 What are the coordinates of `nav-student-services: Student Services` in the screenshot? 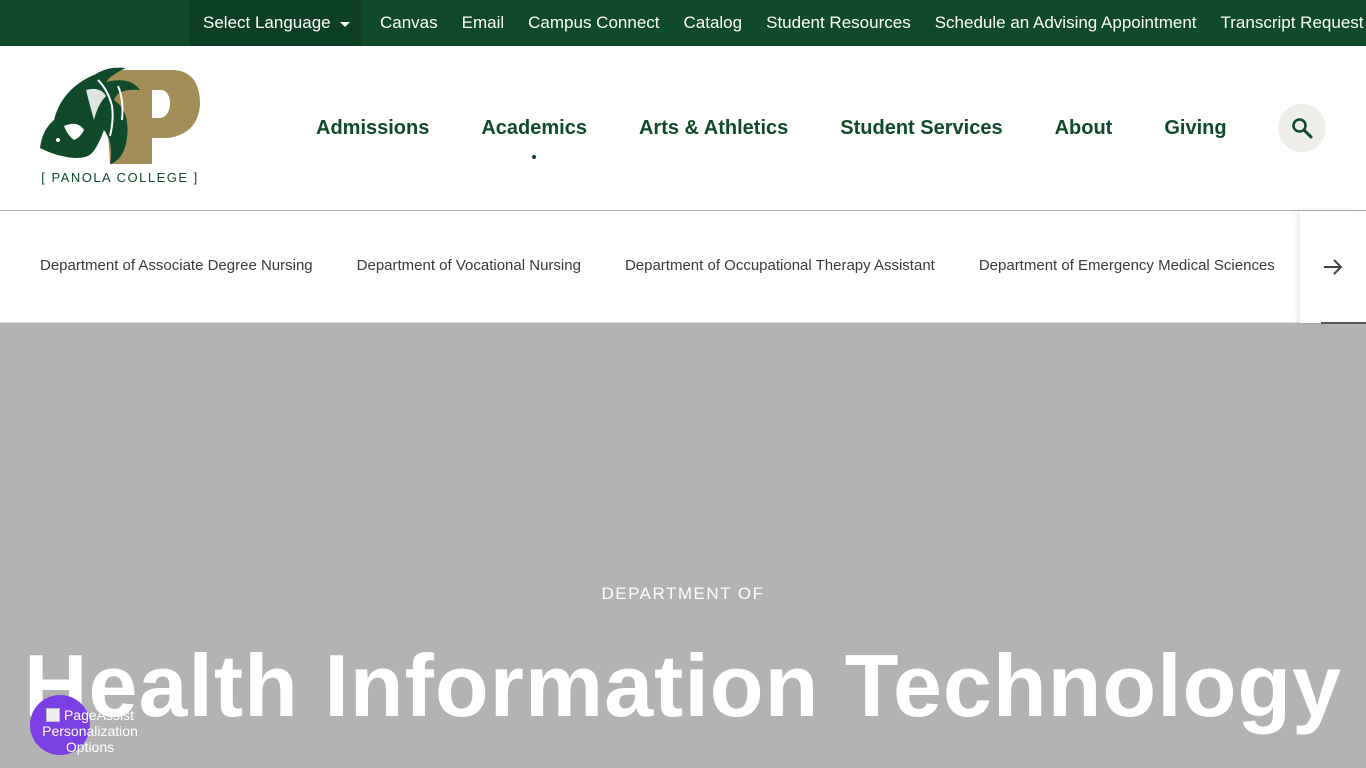 It's located at (921, 128).